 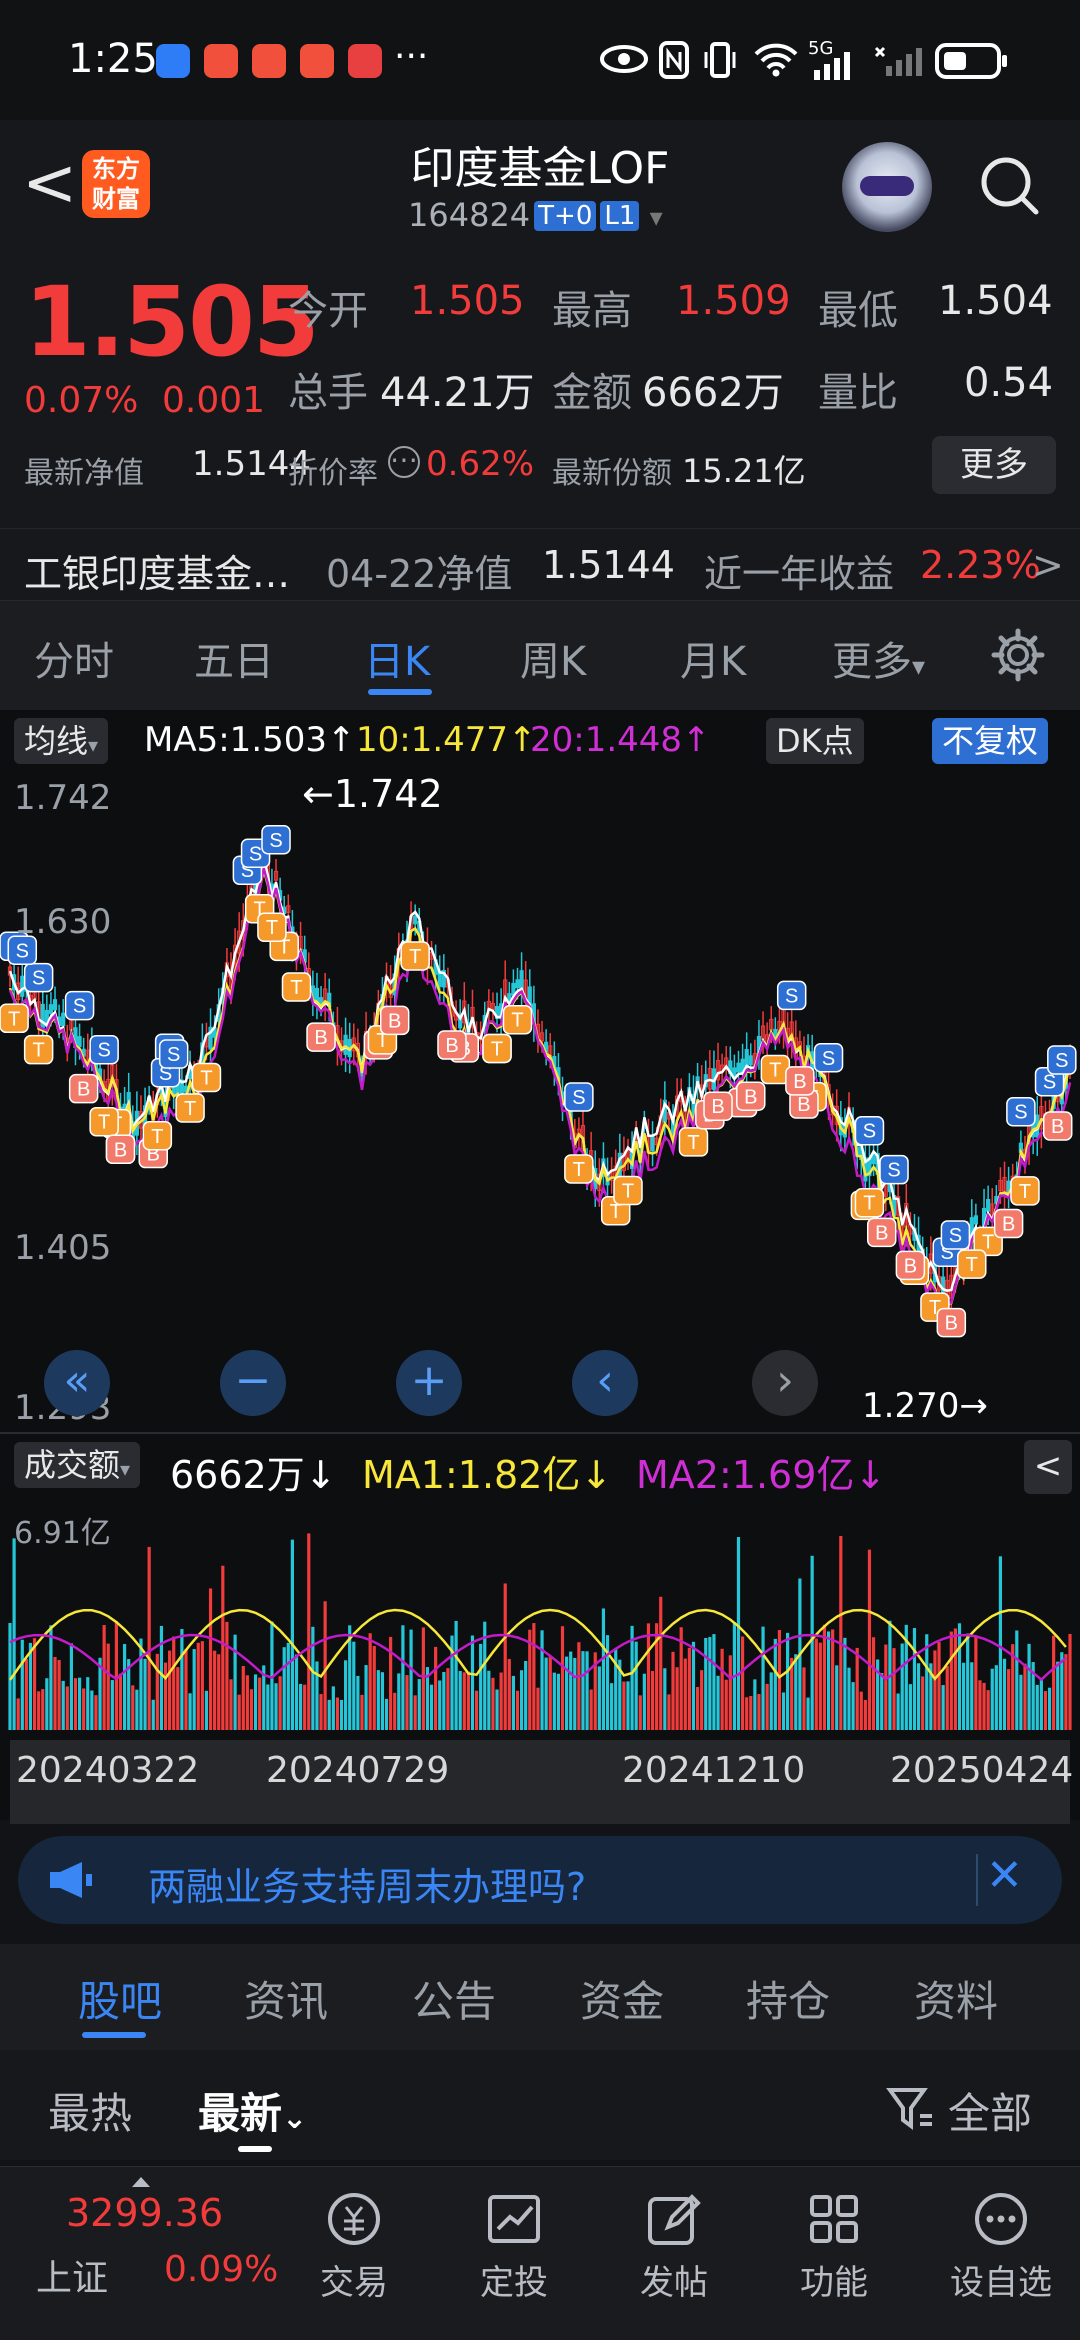 What do you see at coordinates (605, 1383) in the screenshot?
I see `scroll-left-button: ‹` at bounding box center [605, 1383].